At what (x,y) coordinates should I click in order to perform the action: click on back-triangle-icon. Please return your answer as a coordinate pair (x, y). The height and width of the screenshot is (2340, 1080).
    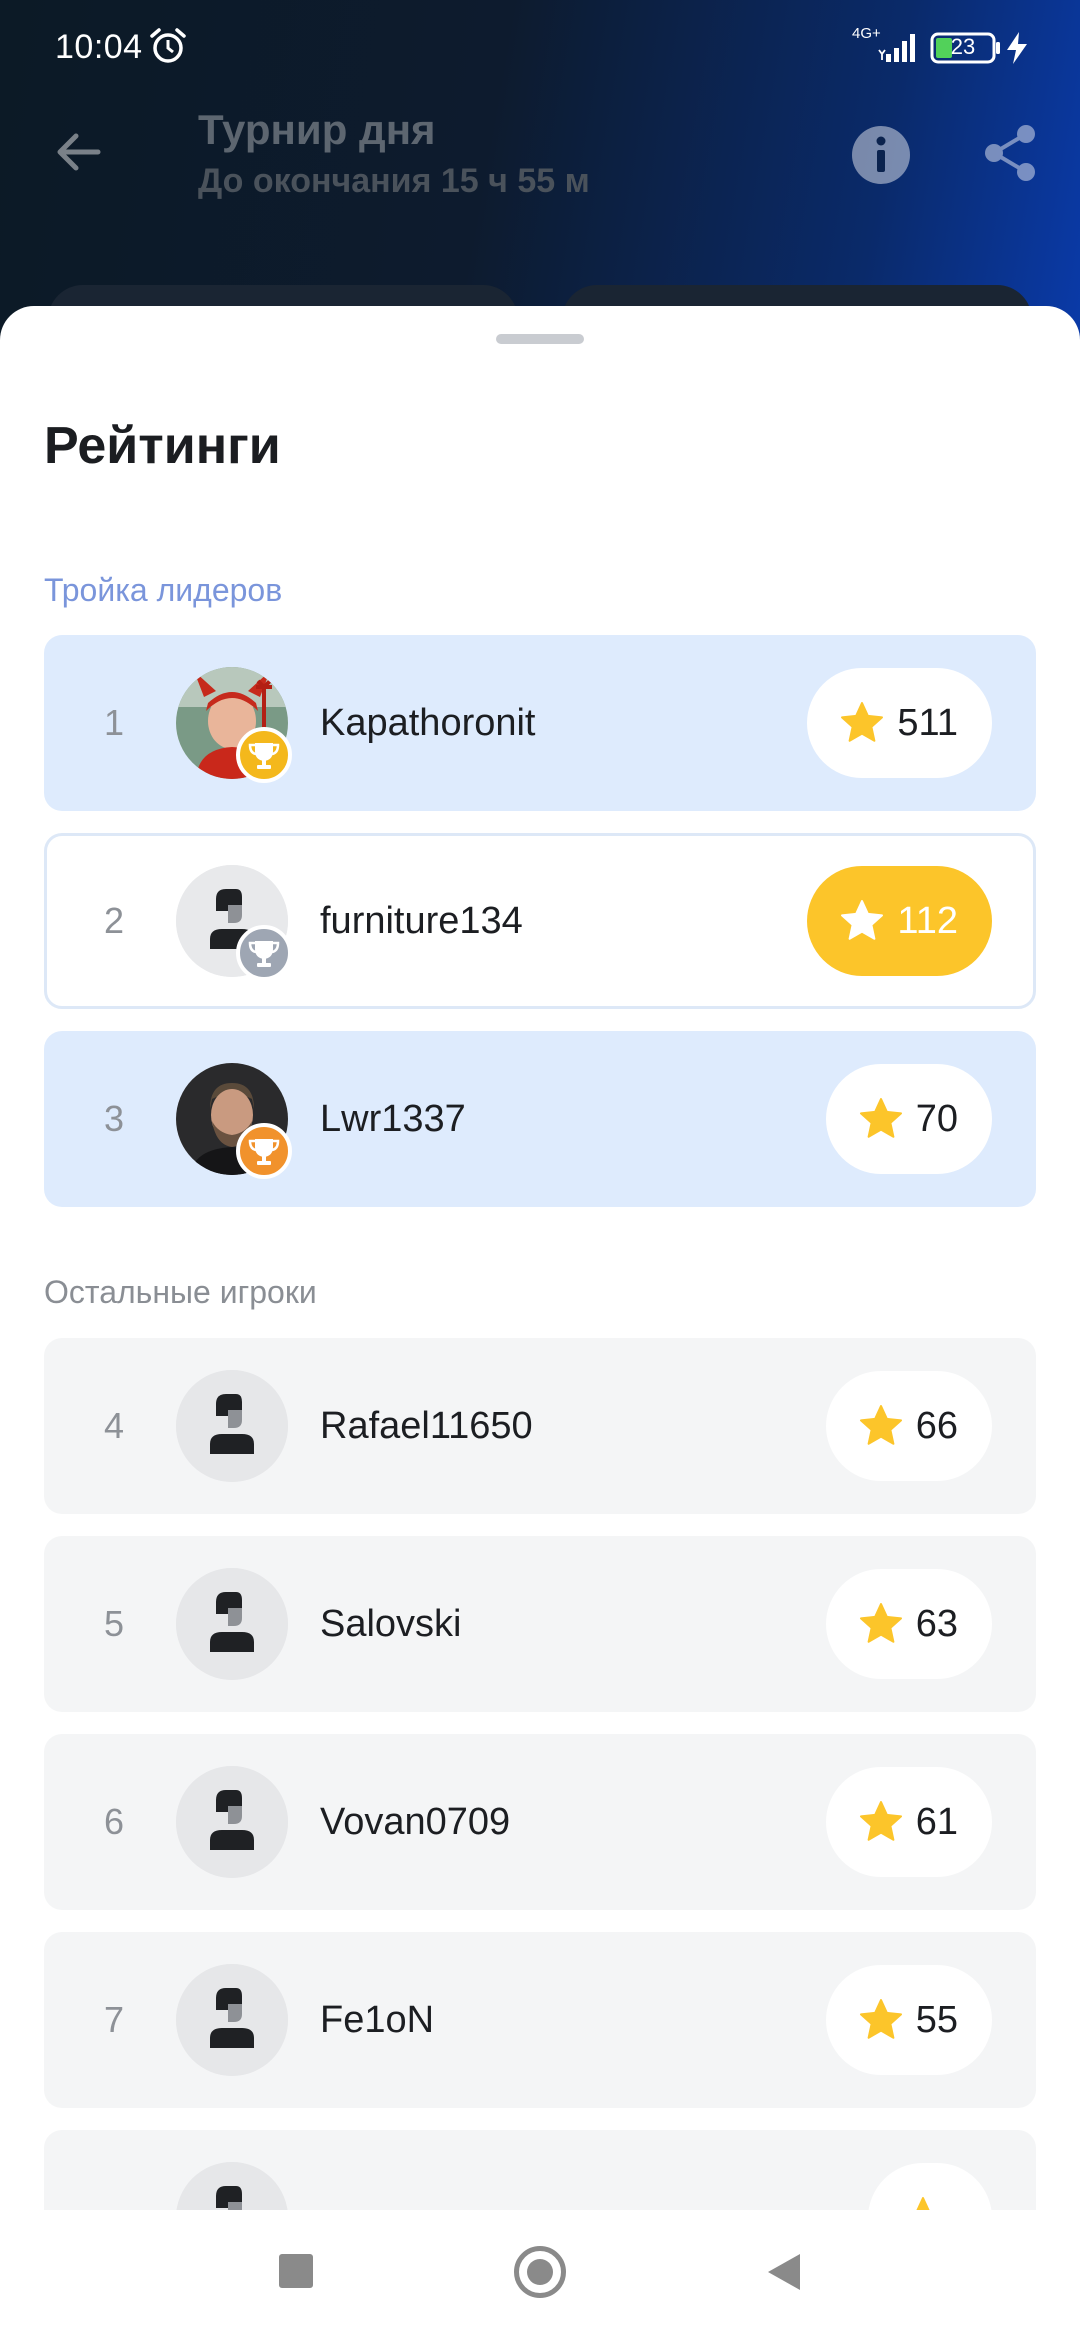
    Looking at the image, I should click on (784, 2272).